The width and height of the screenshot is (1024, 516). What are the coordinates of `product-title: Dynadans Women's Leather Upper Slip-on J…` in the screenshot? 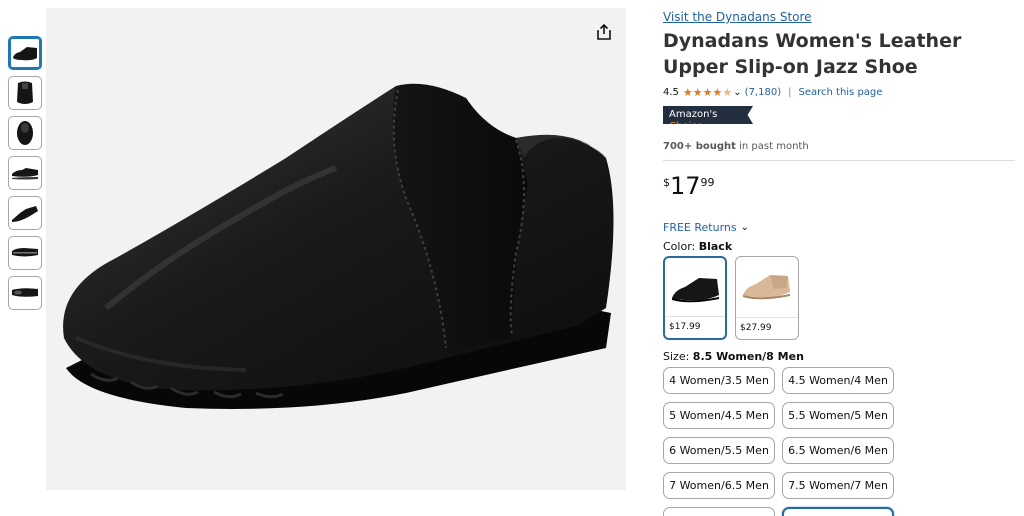 It's located at (812, 54).